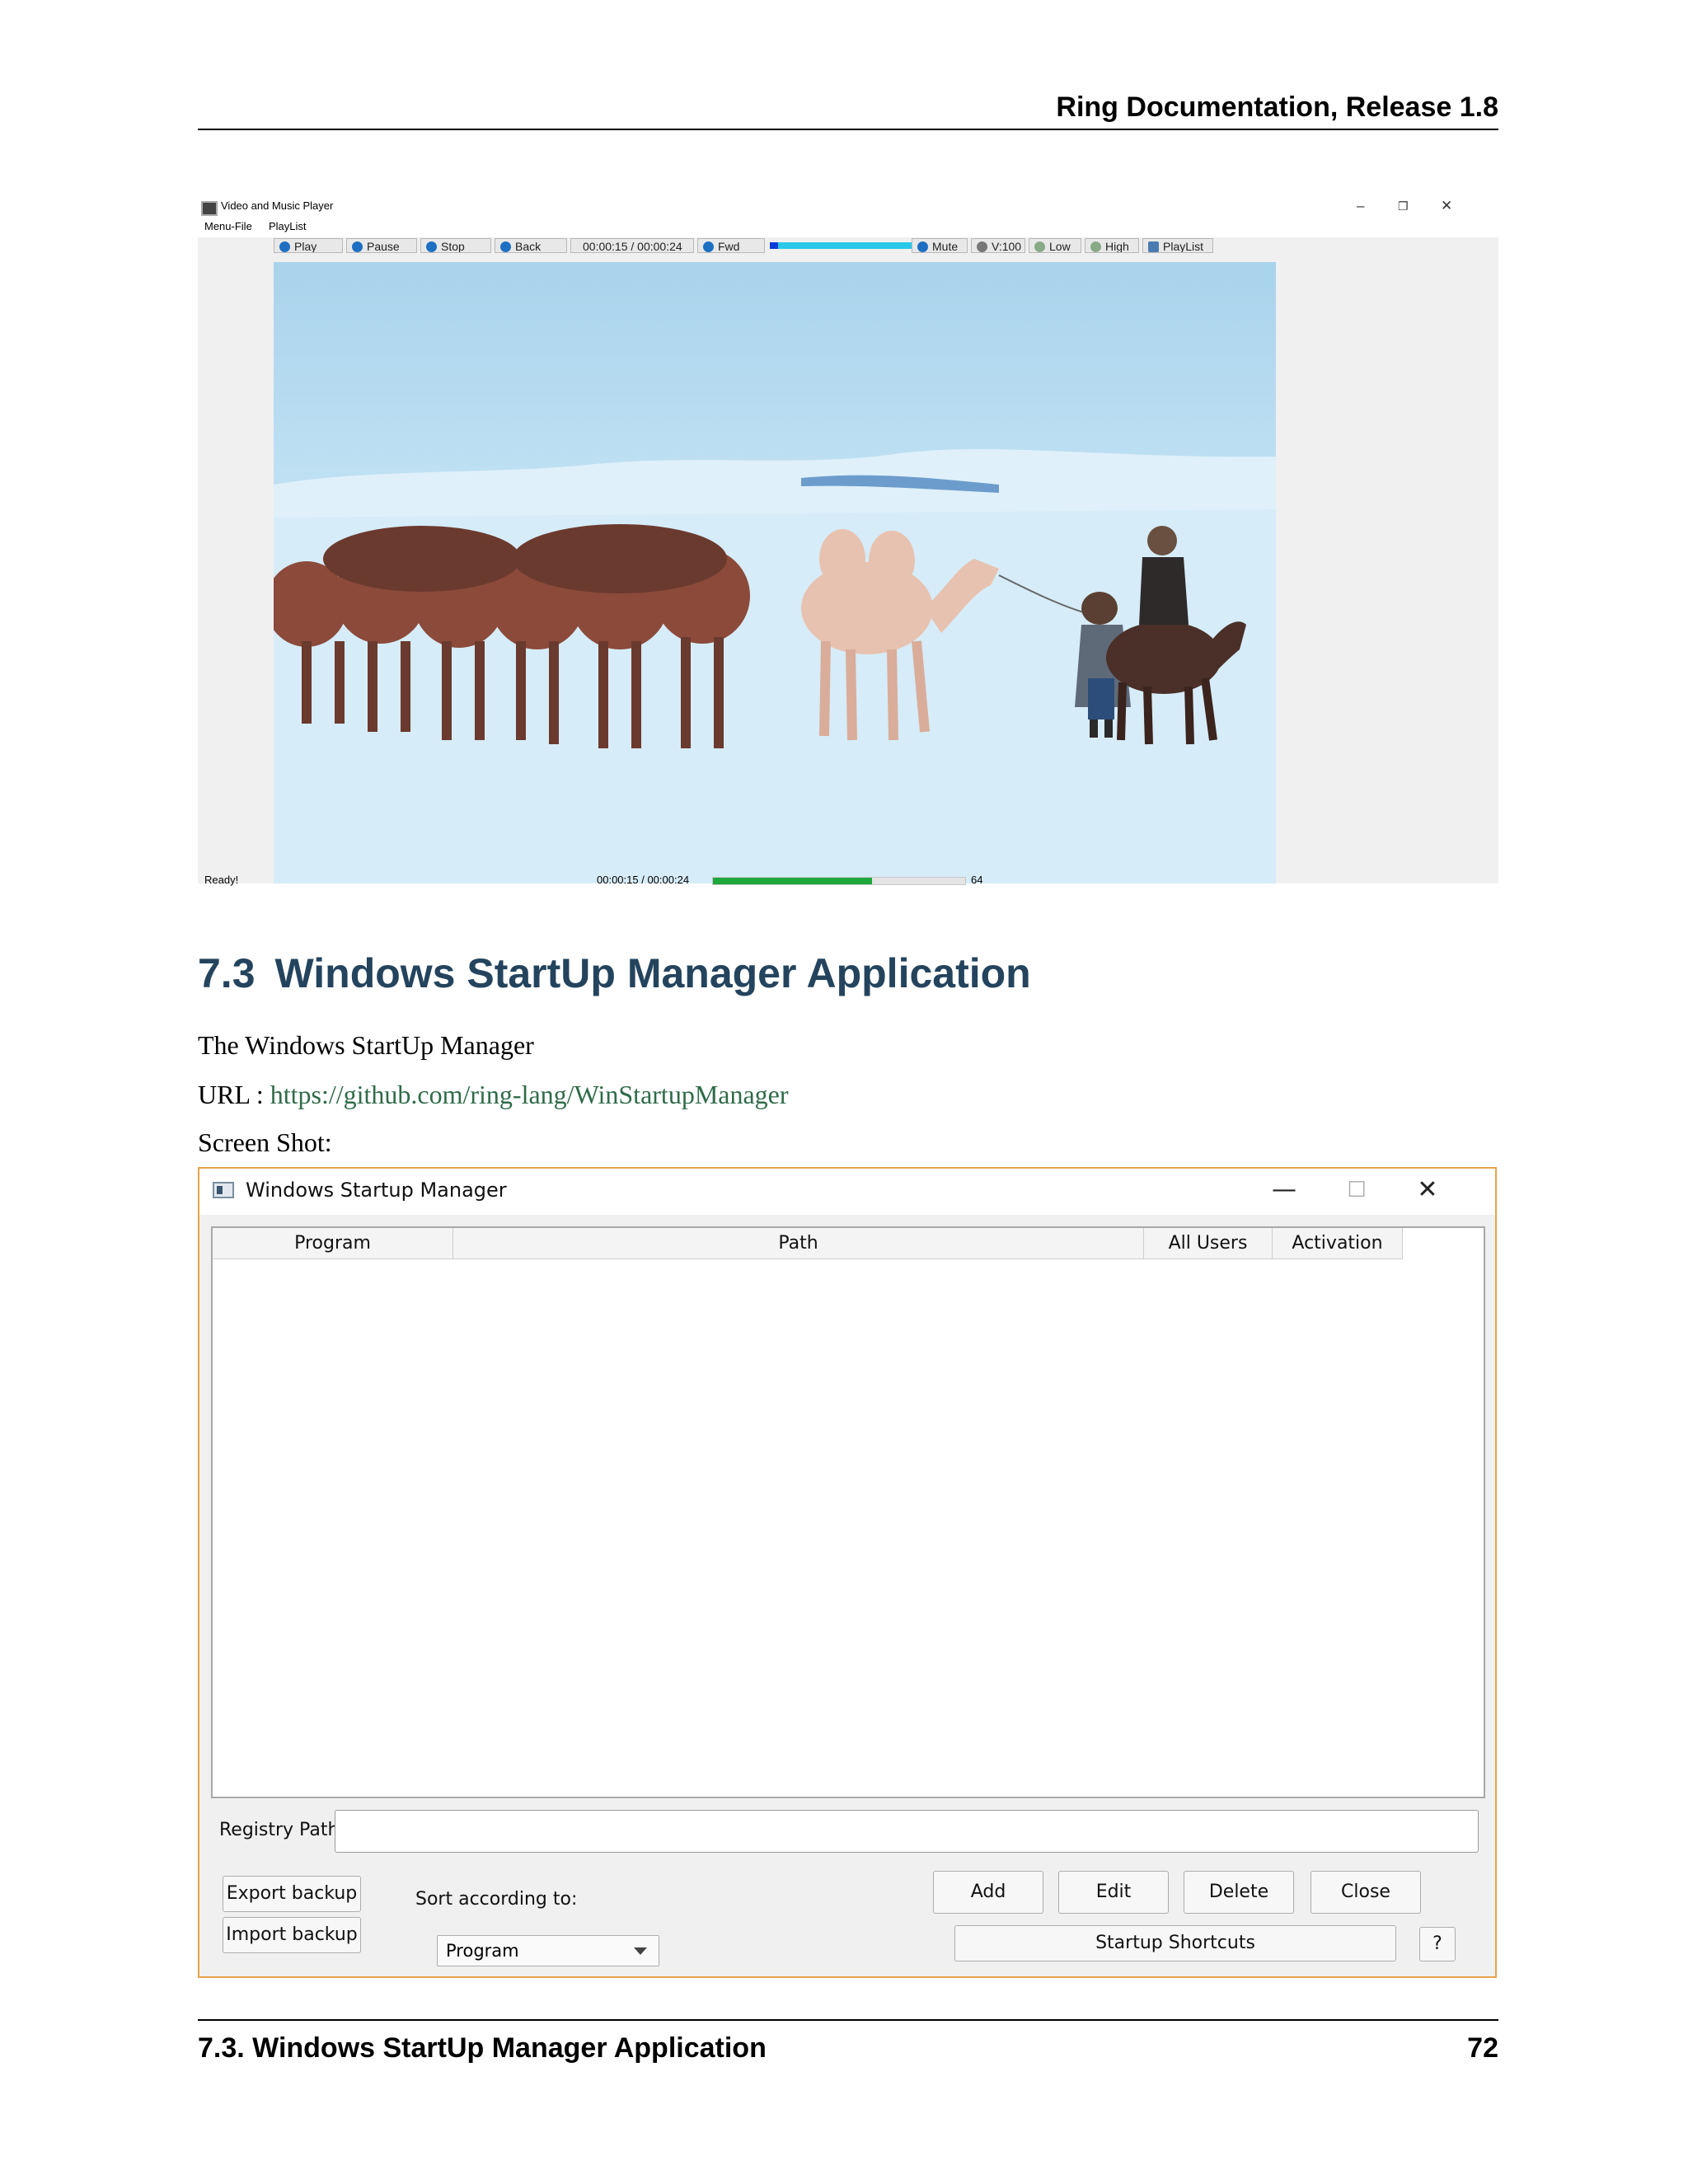  What do you see at coordinates (848, 228) in the screenshot?
I see `video-player-menubar: Menu-File PlayList` at bounding box center [848, 228].